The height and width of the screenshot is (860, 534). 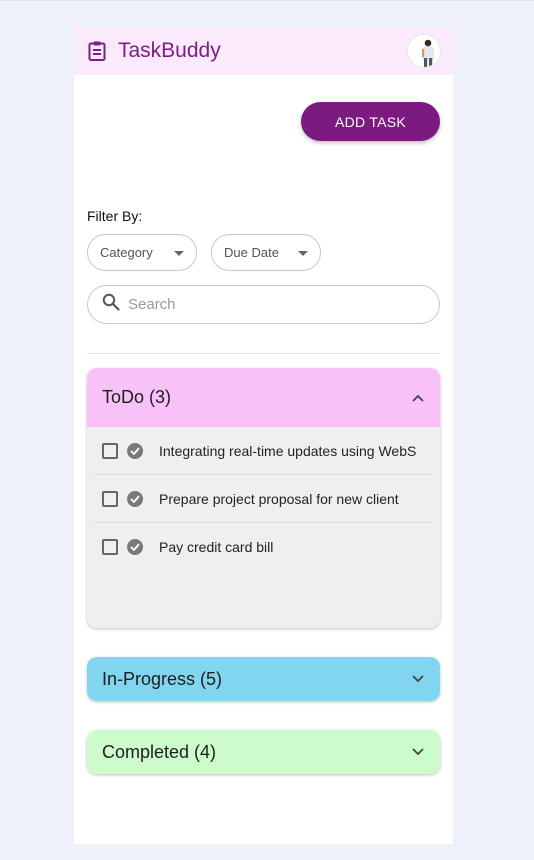 What do you see at coordinates (263, 397) in the screenshot?
I see `todo-section-header: ToDo (3)` at bounding box center [263, 397].